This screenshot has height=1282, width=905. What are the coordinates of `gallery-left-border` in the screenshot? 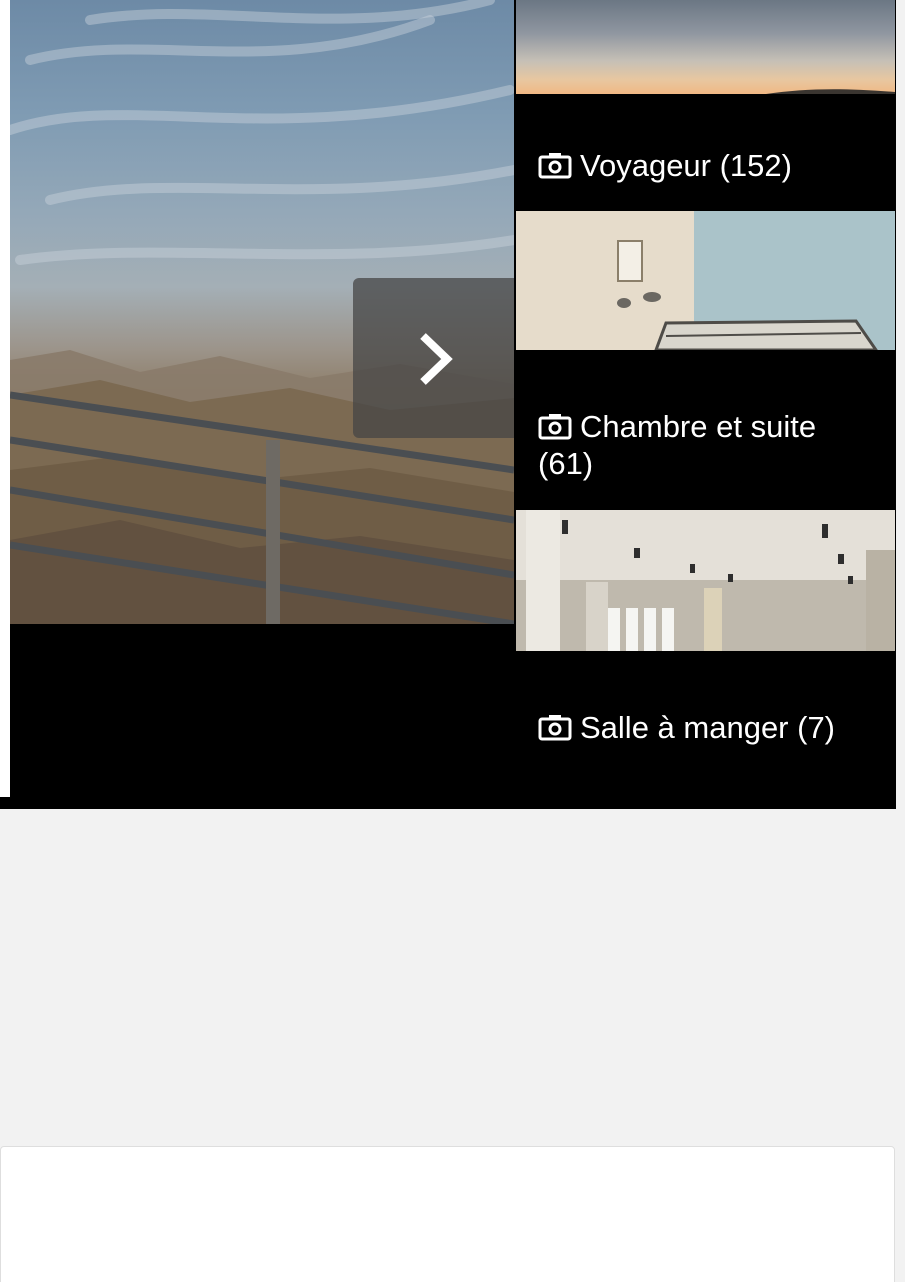 It's located at (5, 398).